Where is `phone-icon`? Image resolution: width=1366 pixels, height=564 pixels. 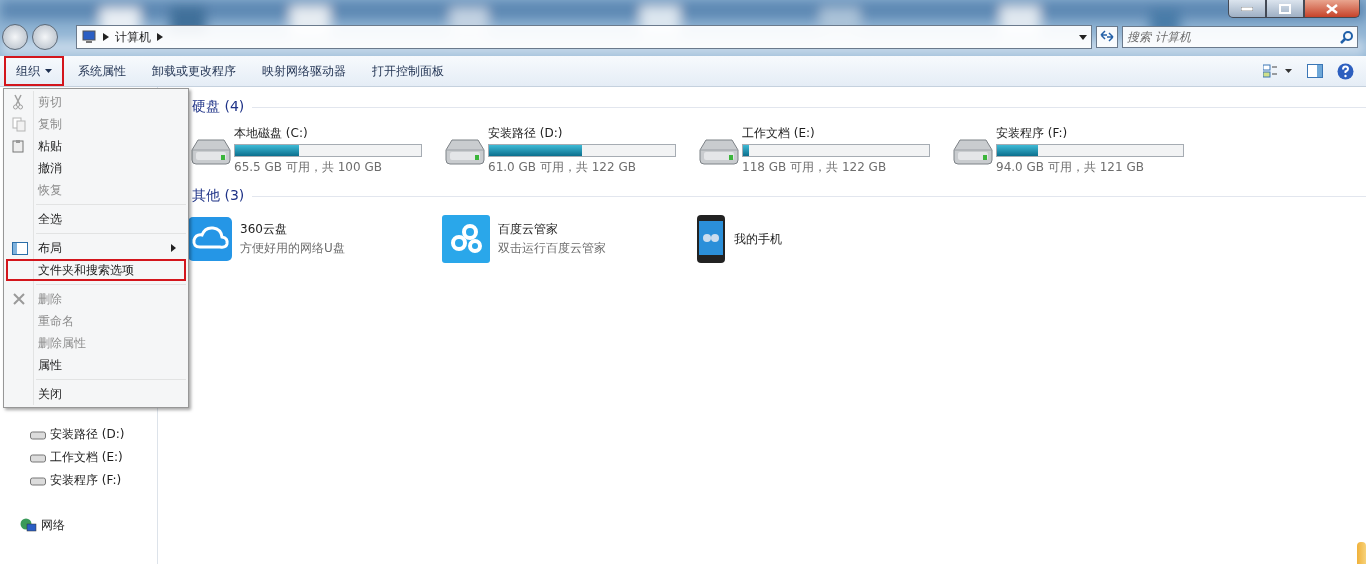
phone-icon is located at coordinates (711, 239).